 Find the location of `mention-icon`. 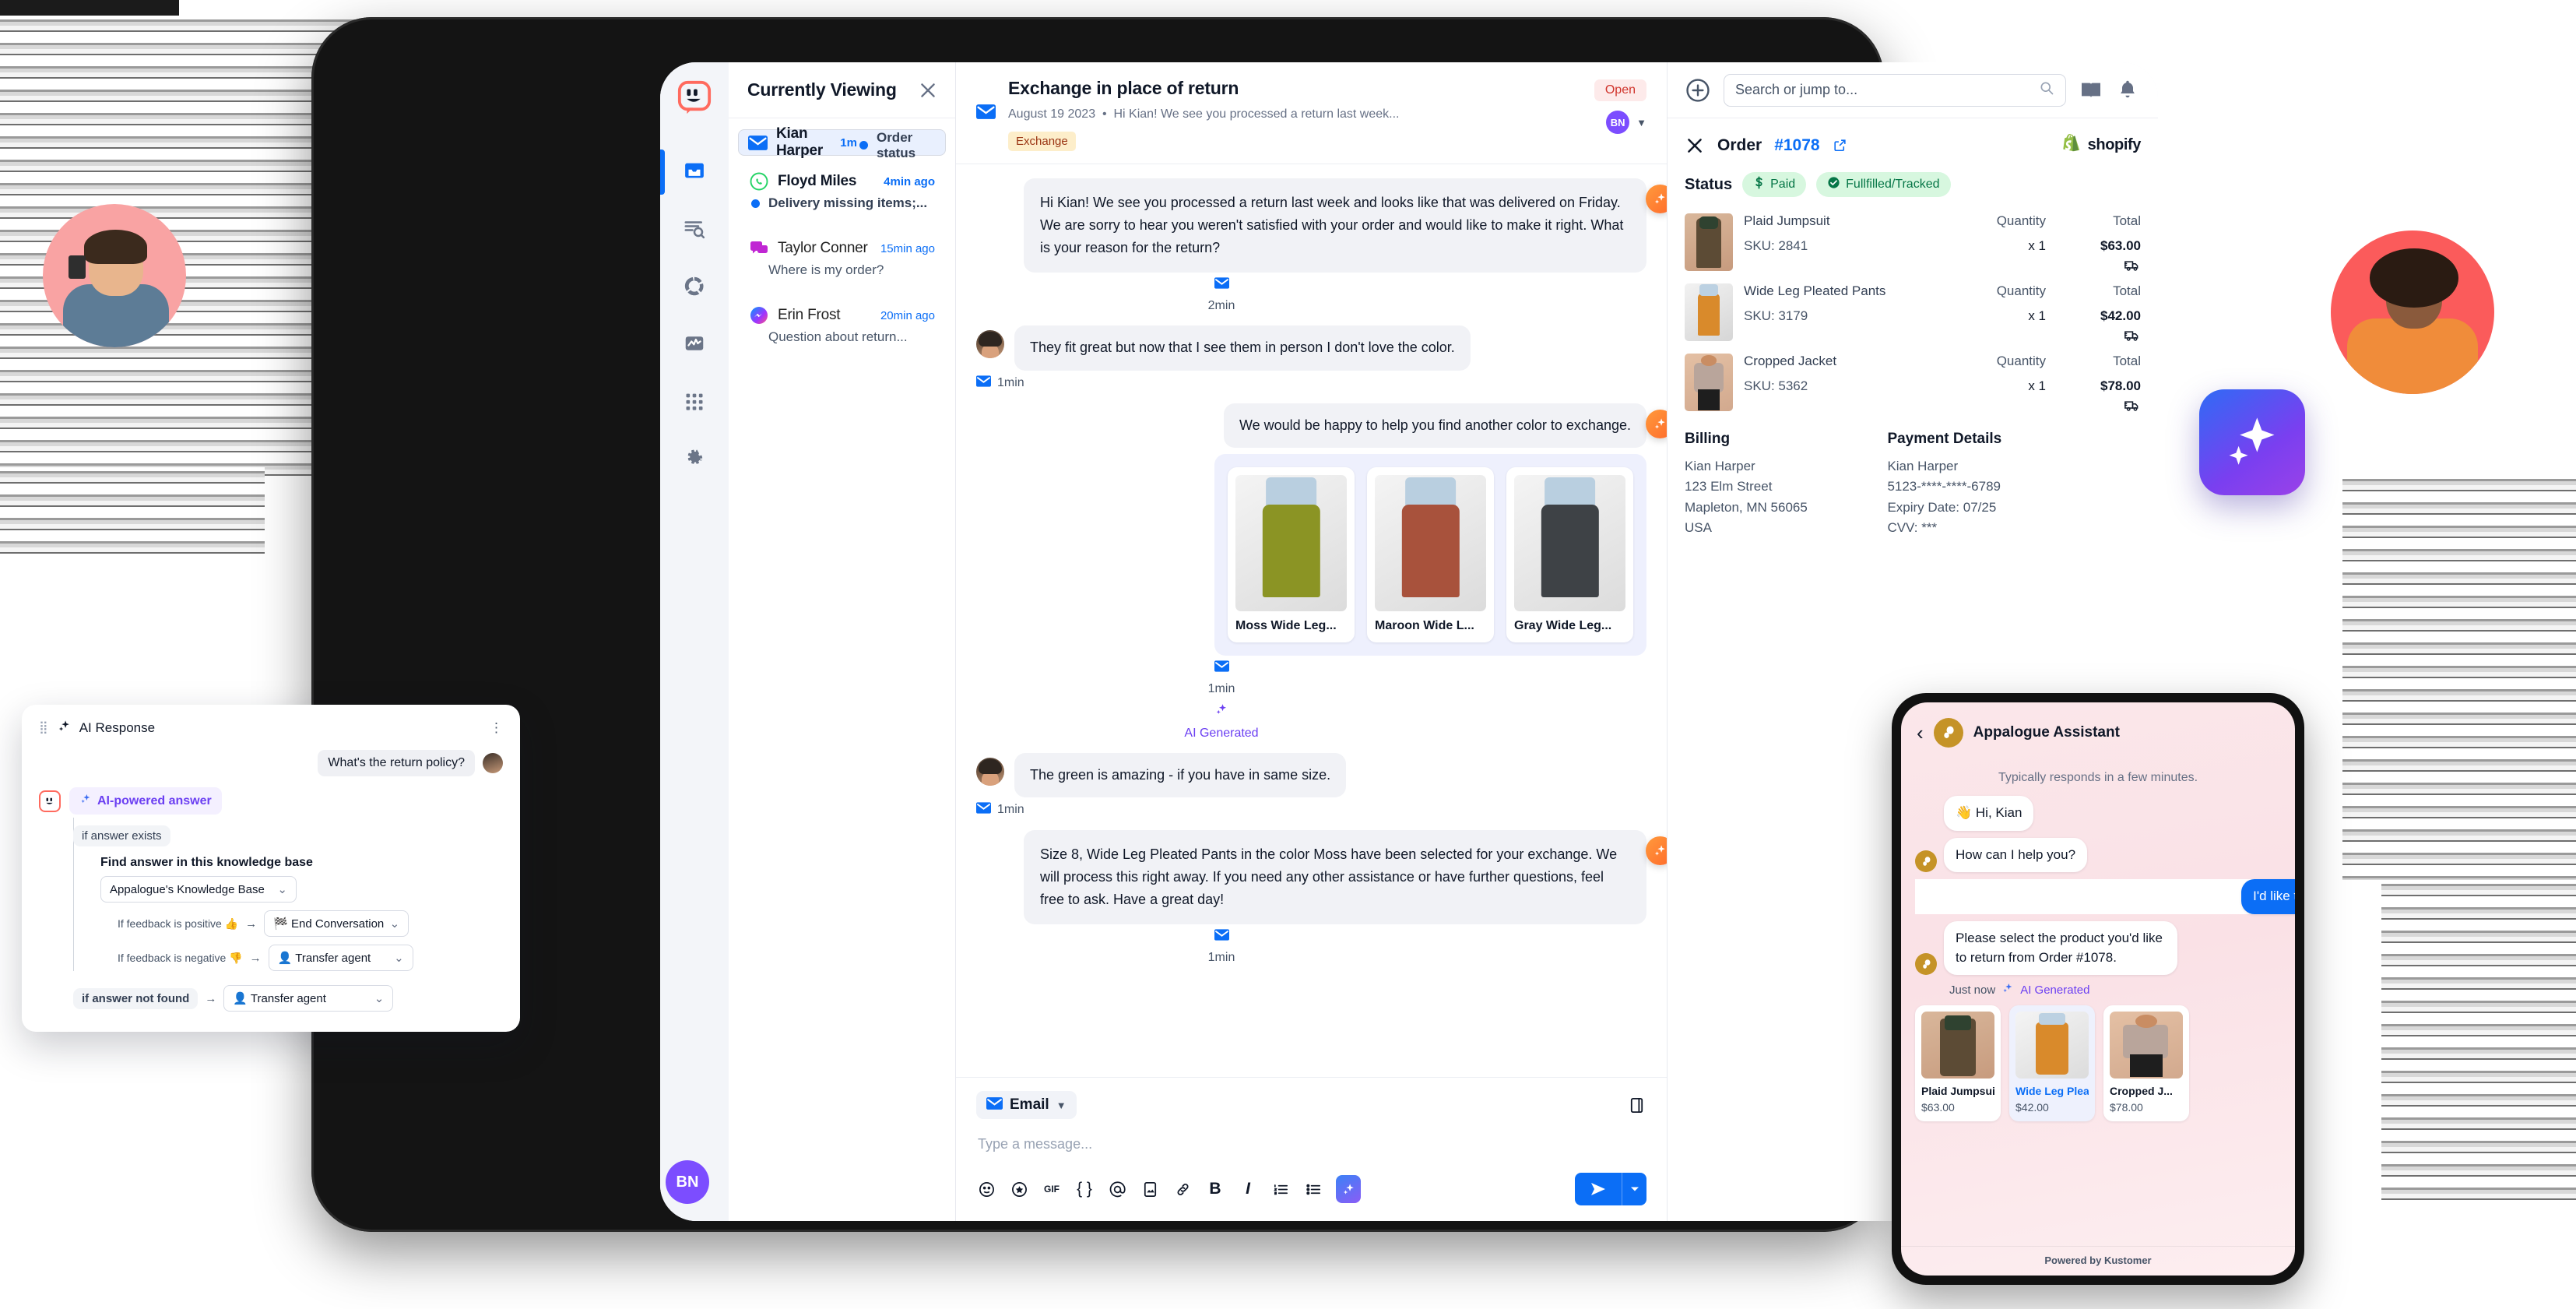

mention-icon is located at coordinates (1117, 1189).